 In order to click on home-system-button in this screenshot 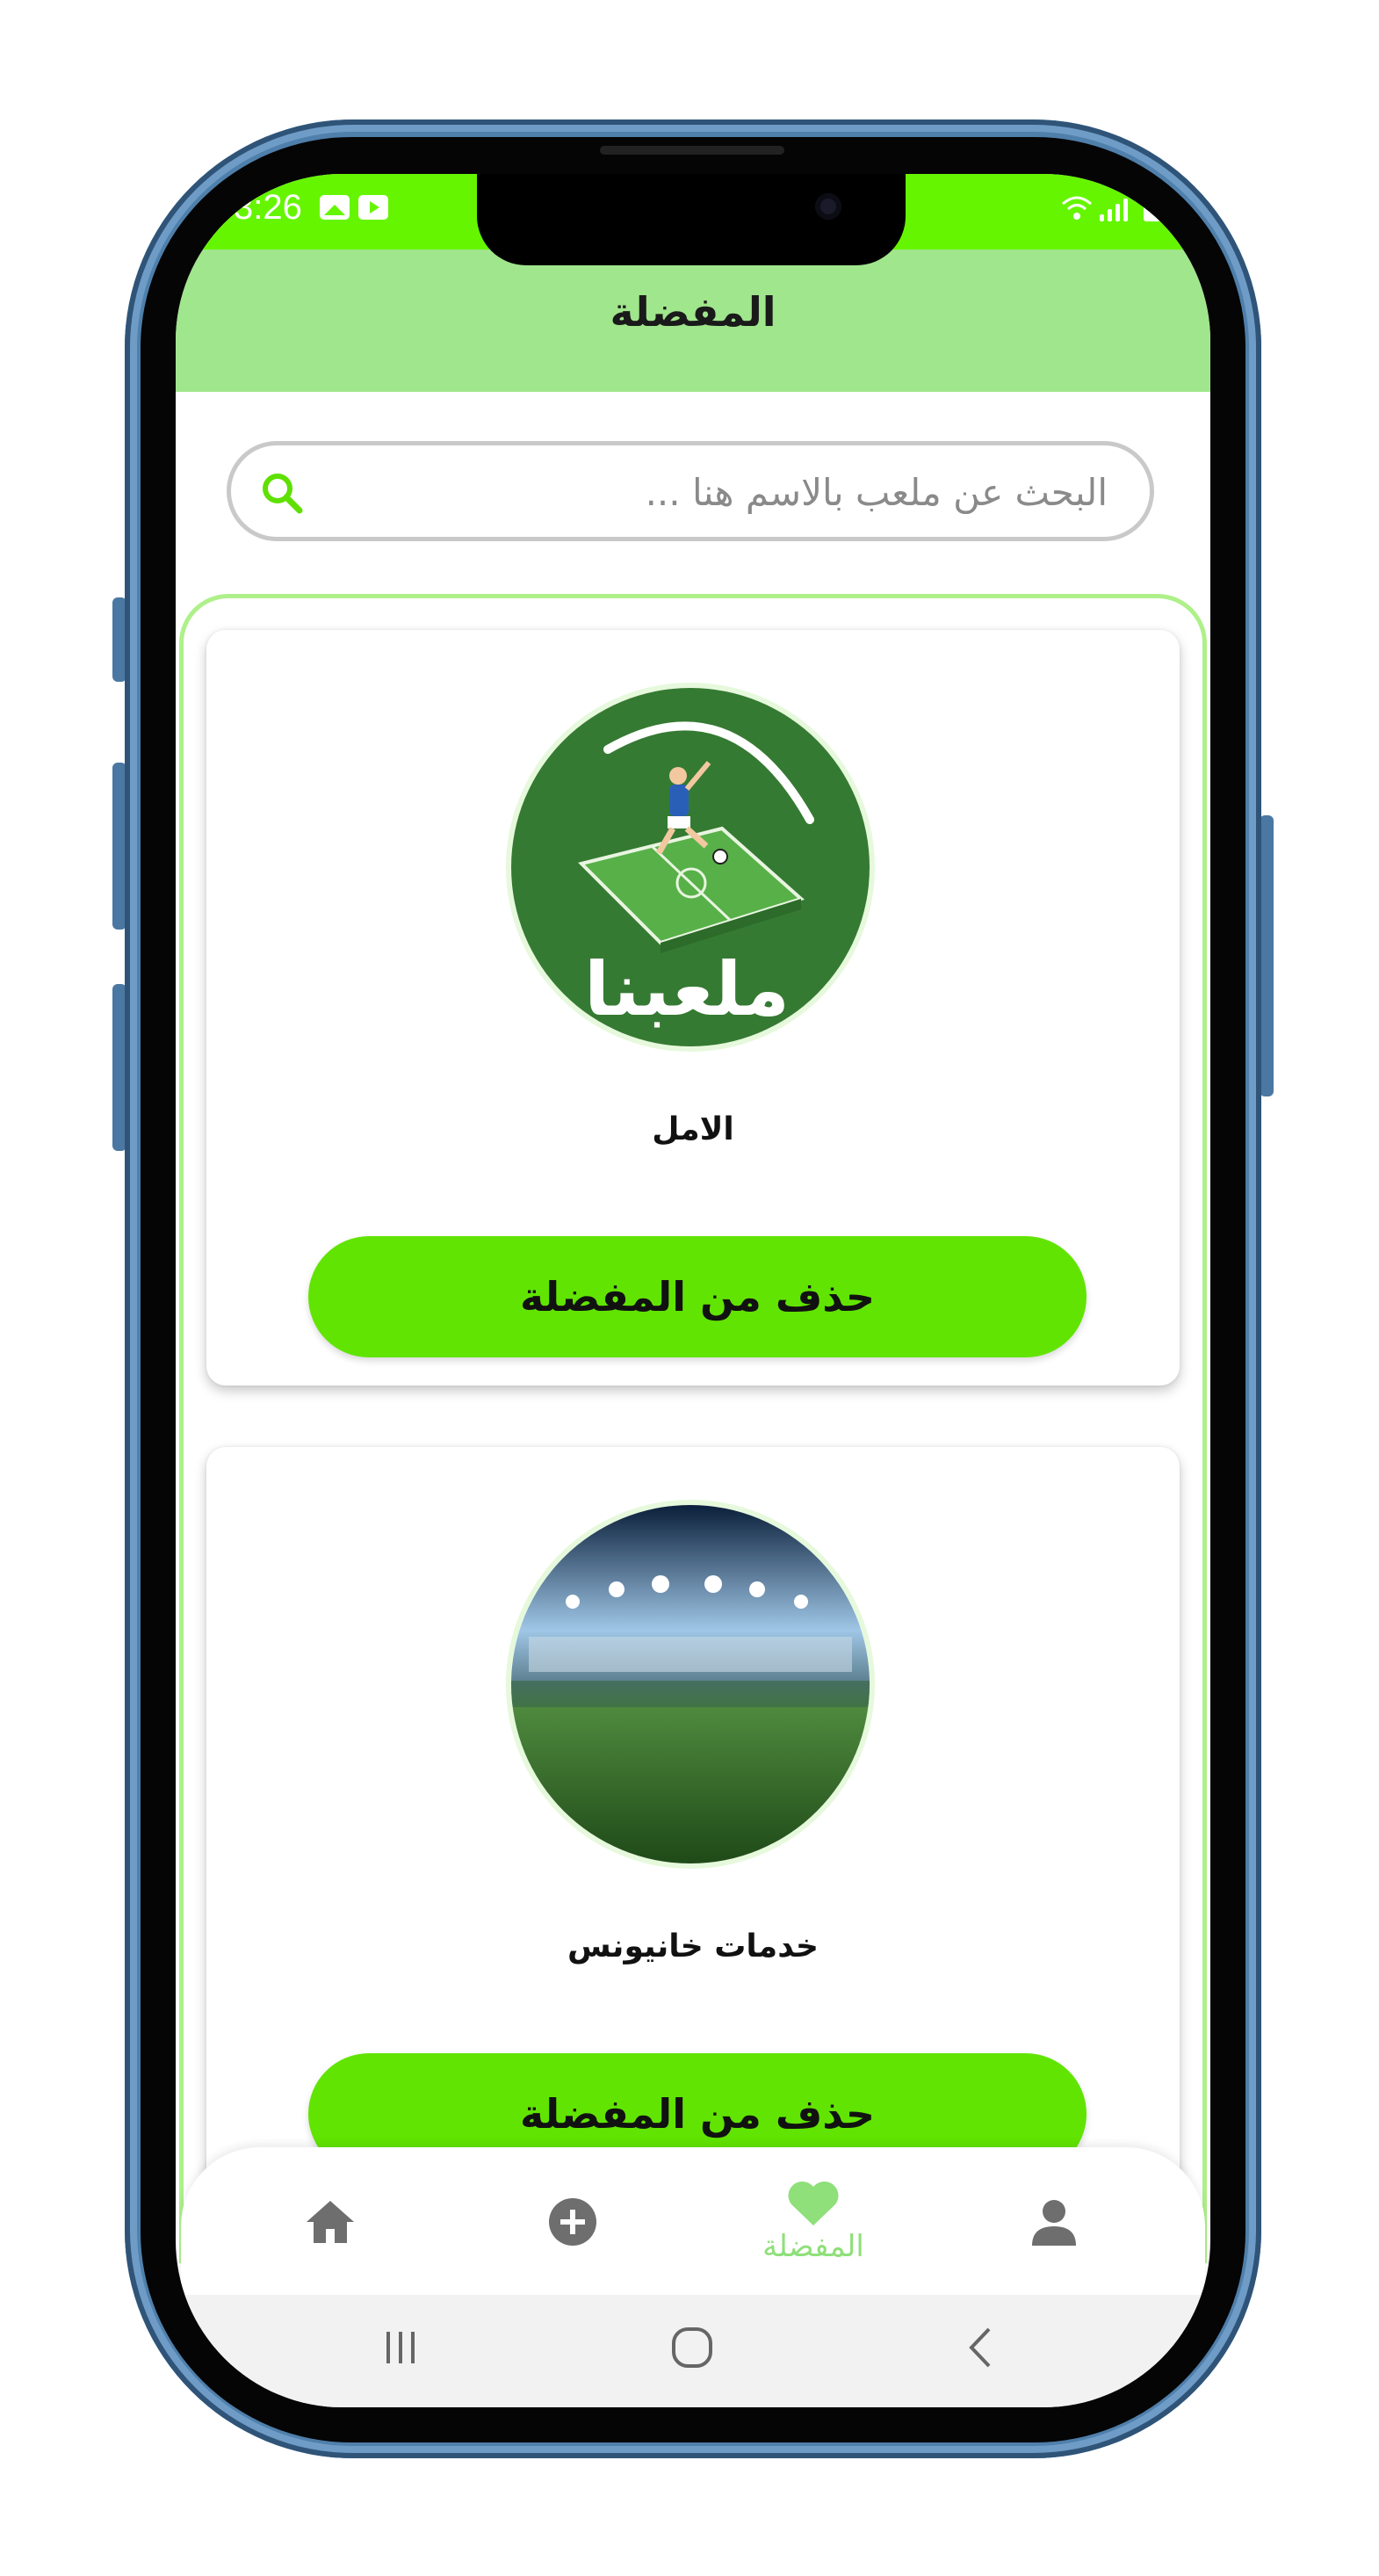, I will do `click(692, 2347)`.